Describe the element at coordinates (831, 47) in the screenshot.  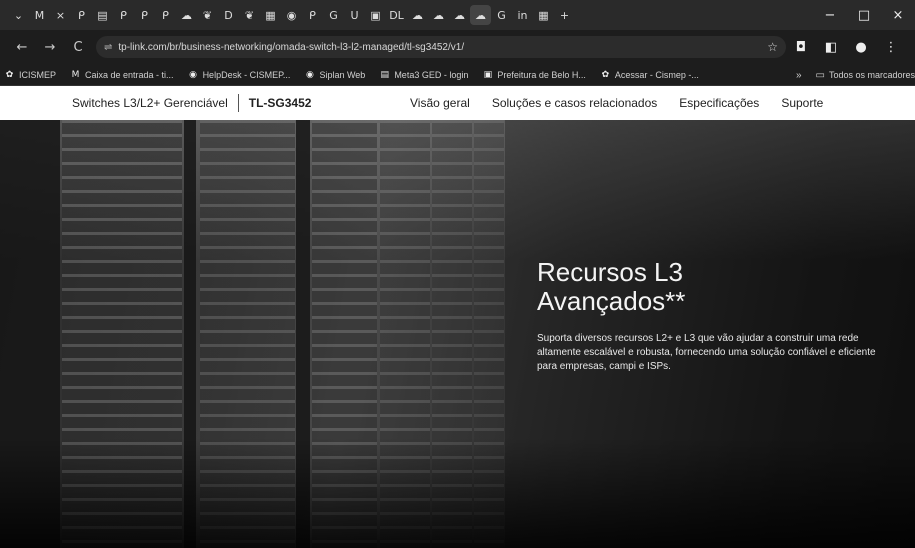
I see `sidebar-icon: ◧` at that location.